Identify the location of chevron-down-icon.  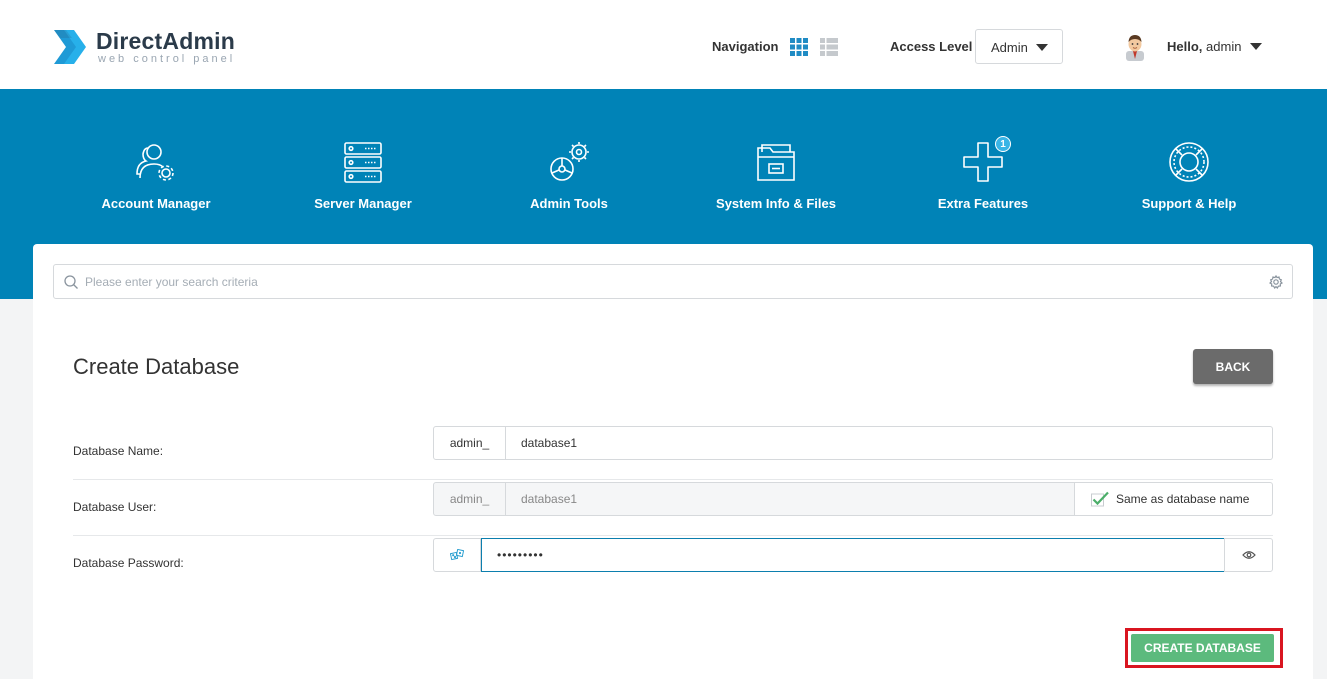
(1042, 47).